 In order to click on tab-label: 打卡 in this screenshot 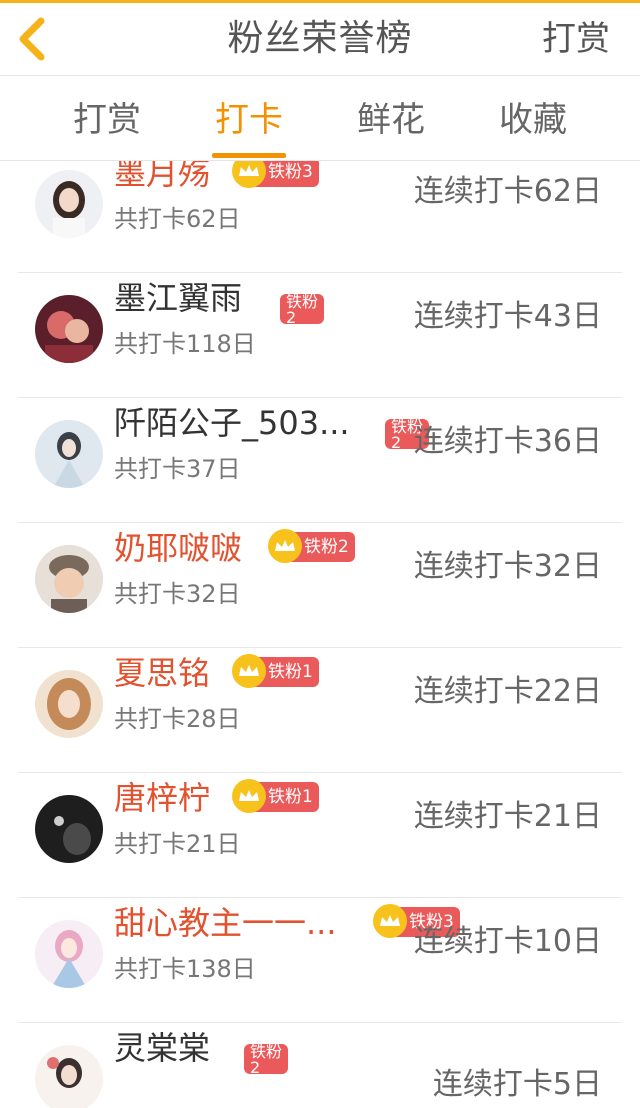, I will do `click(249, 120)`.